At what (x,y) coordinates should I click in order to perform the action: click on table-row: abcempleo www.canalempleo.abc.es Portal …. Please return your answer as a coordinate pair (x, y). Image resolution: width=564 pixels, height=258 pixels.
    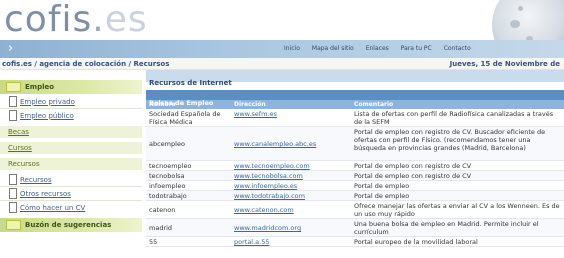
    Looking at the image, I should click on (355, 144).